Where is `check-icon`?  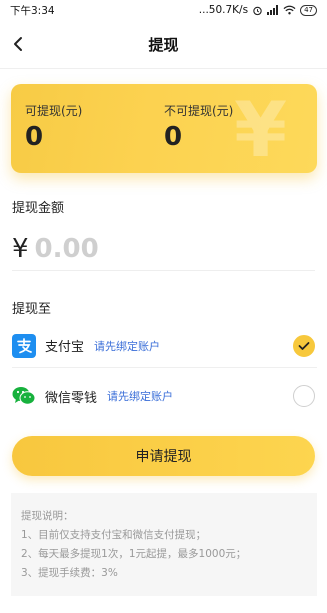 check-icon is located at coordinates (304, 346).